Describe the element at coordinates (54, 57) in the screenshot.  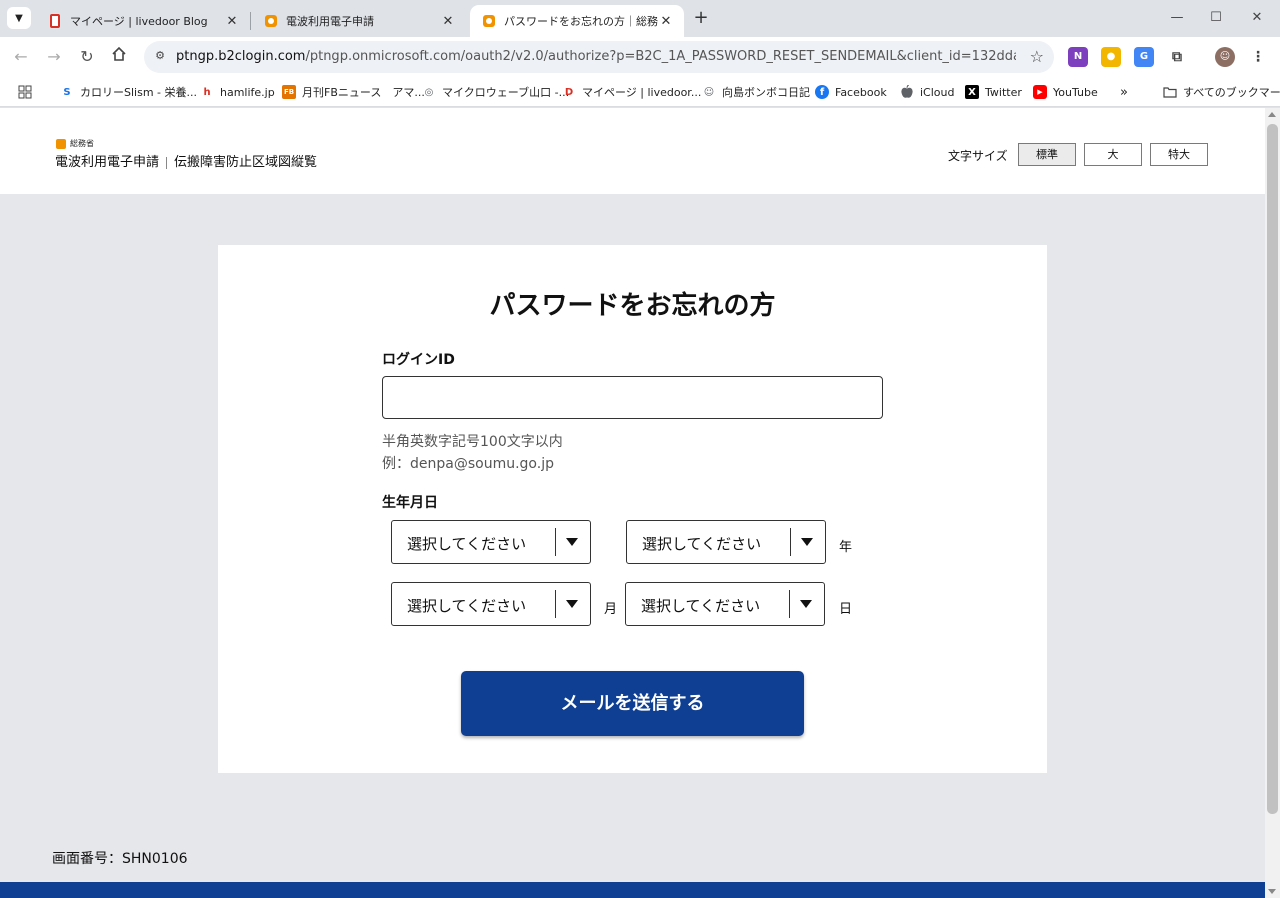
I see `forward-icon: →` at that location.